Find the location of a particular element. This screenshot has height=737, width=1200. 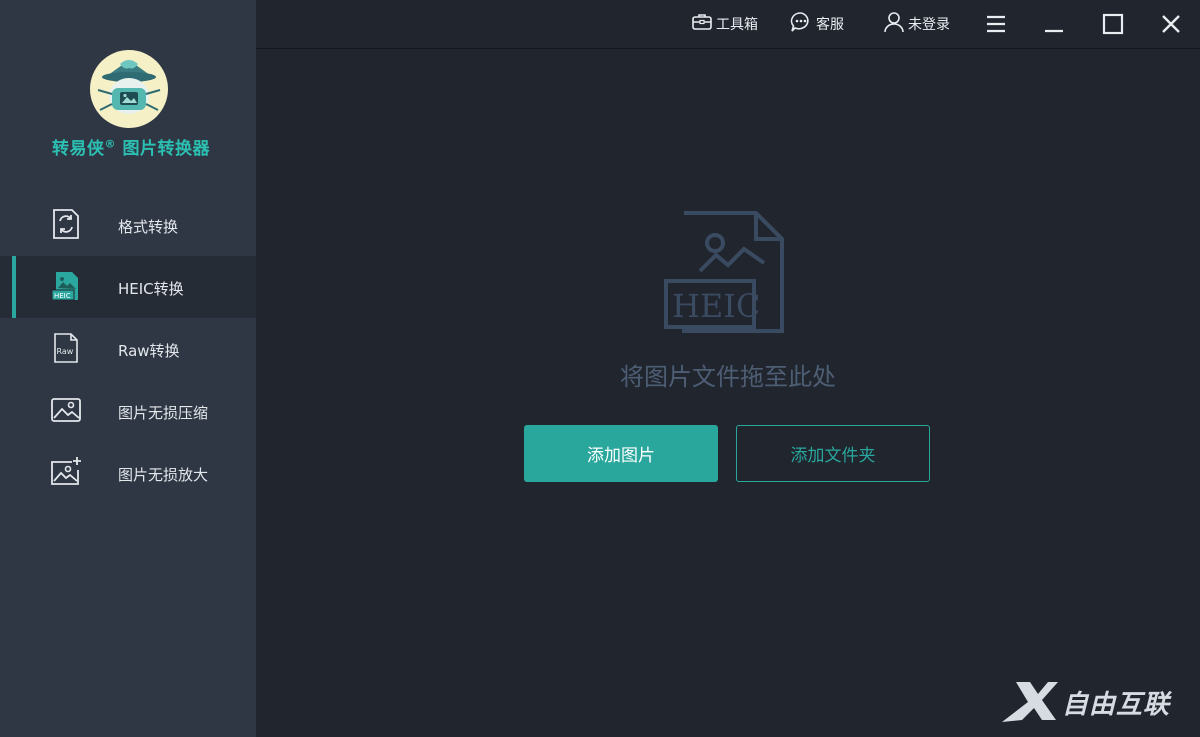

sidebar-item-raw: Raw Raw转换 is located at coordinates (128, 349).